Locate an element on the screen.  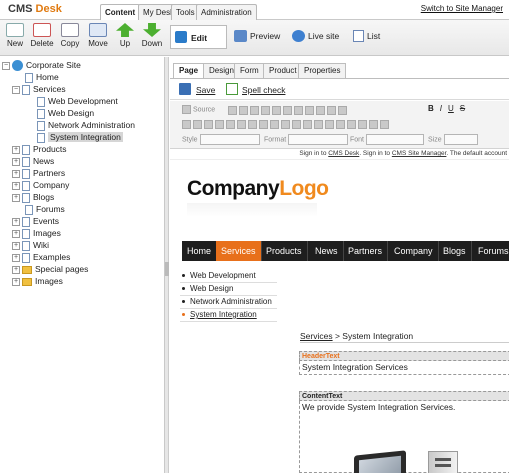
side-menu-network-administration: Network Administration is located at coordinates (228, 302).